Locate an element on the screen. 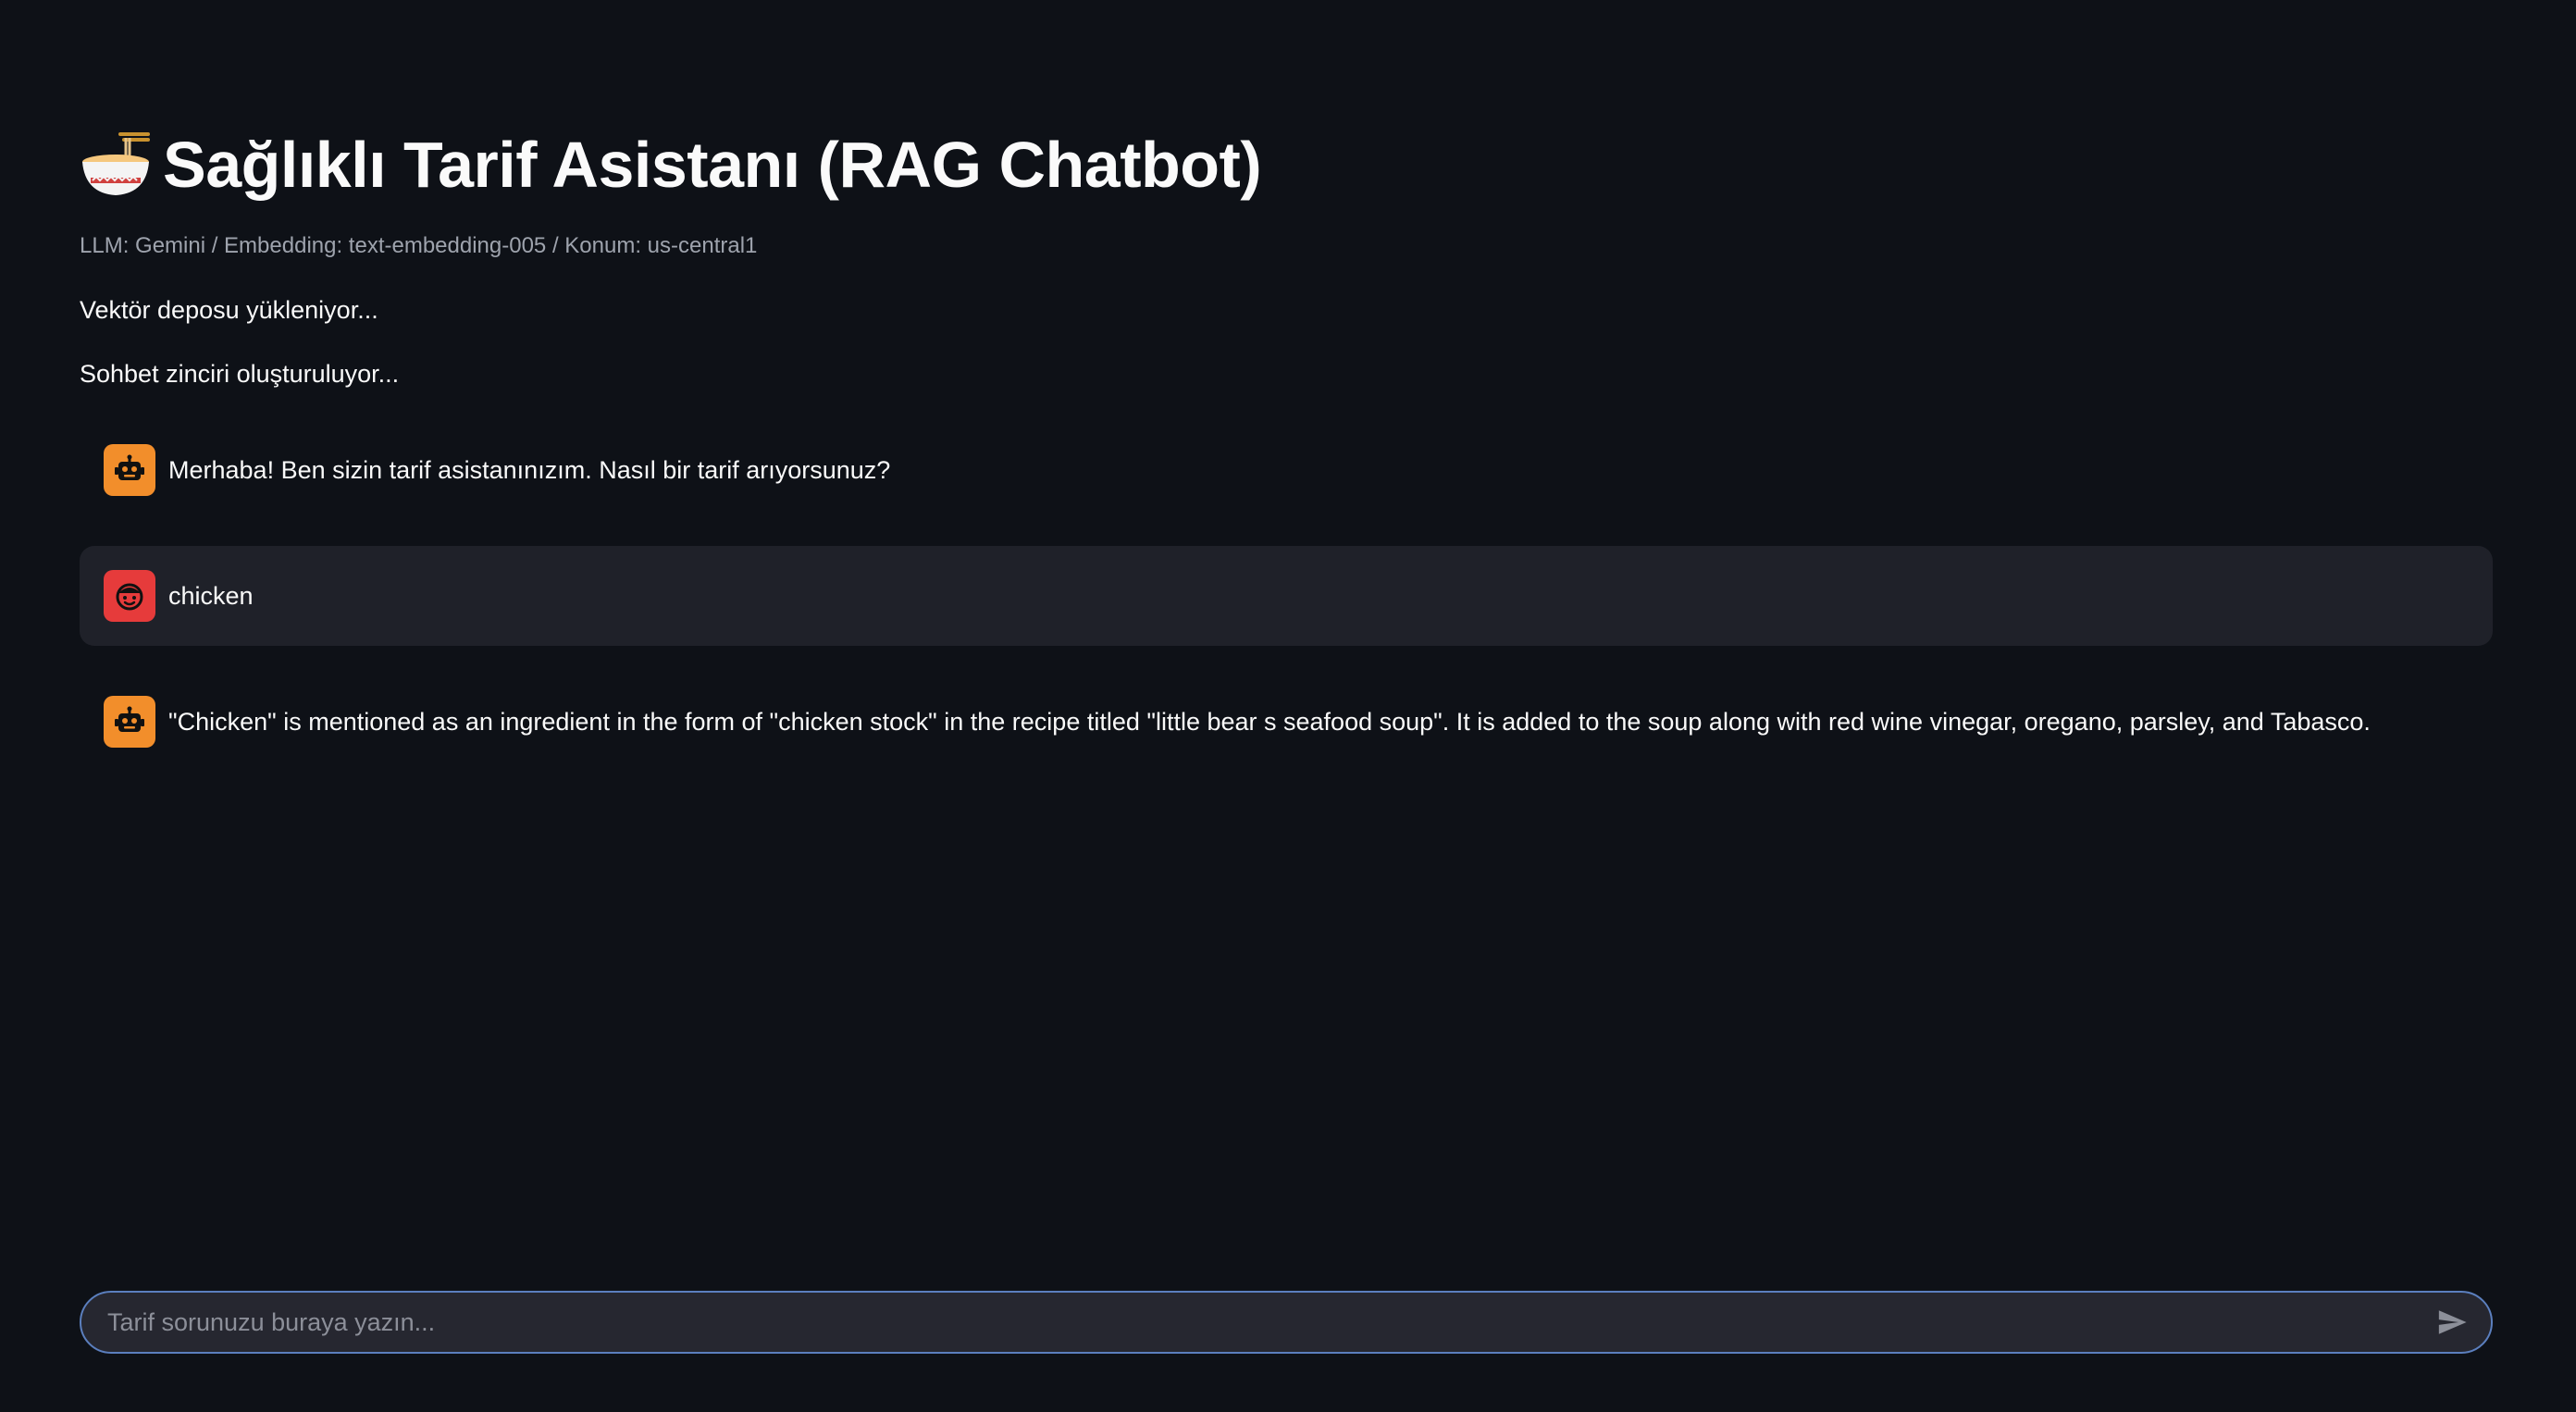 This screenshot has width=2576, height=1412. user-face-icon is located at coordinates (129, 596).